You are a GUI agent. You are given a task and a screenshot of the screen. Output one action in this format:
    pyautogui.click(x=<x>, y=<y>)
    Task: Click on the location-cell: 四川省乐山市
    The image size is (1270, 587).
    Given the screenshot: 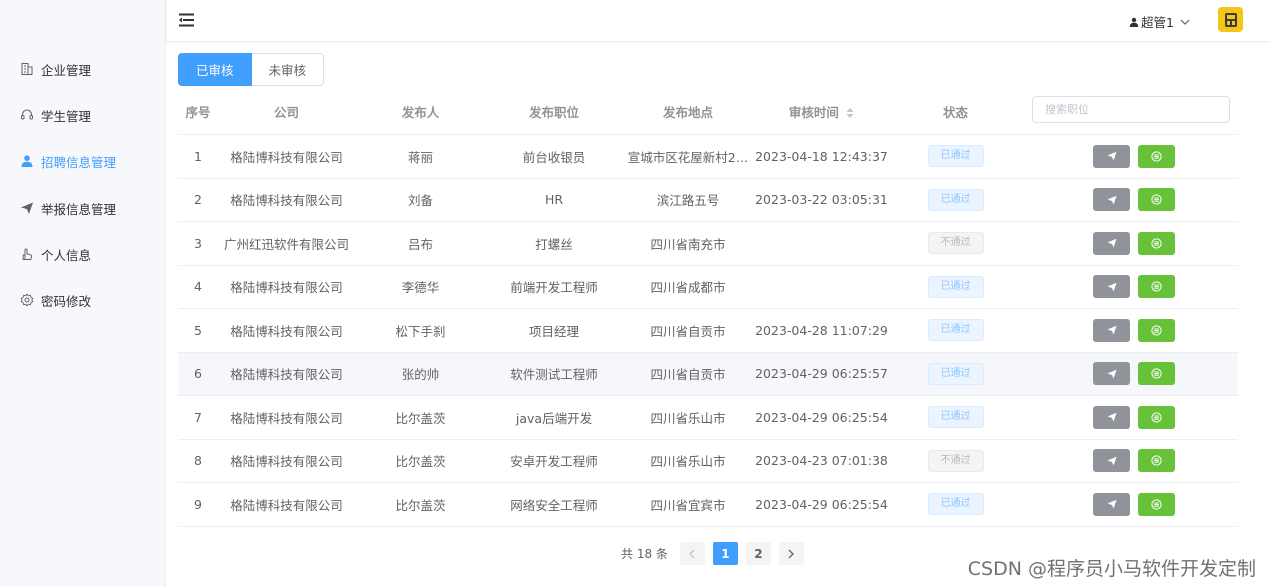 What is the action you would take?
    pyautogui.click(x=688, y=418)
    